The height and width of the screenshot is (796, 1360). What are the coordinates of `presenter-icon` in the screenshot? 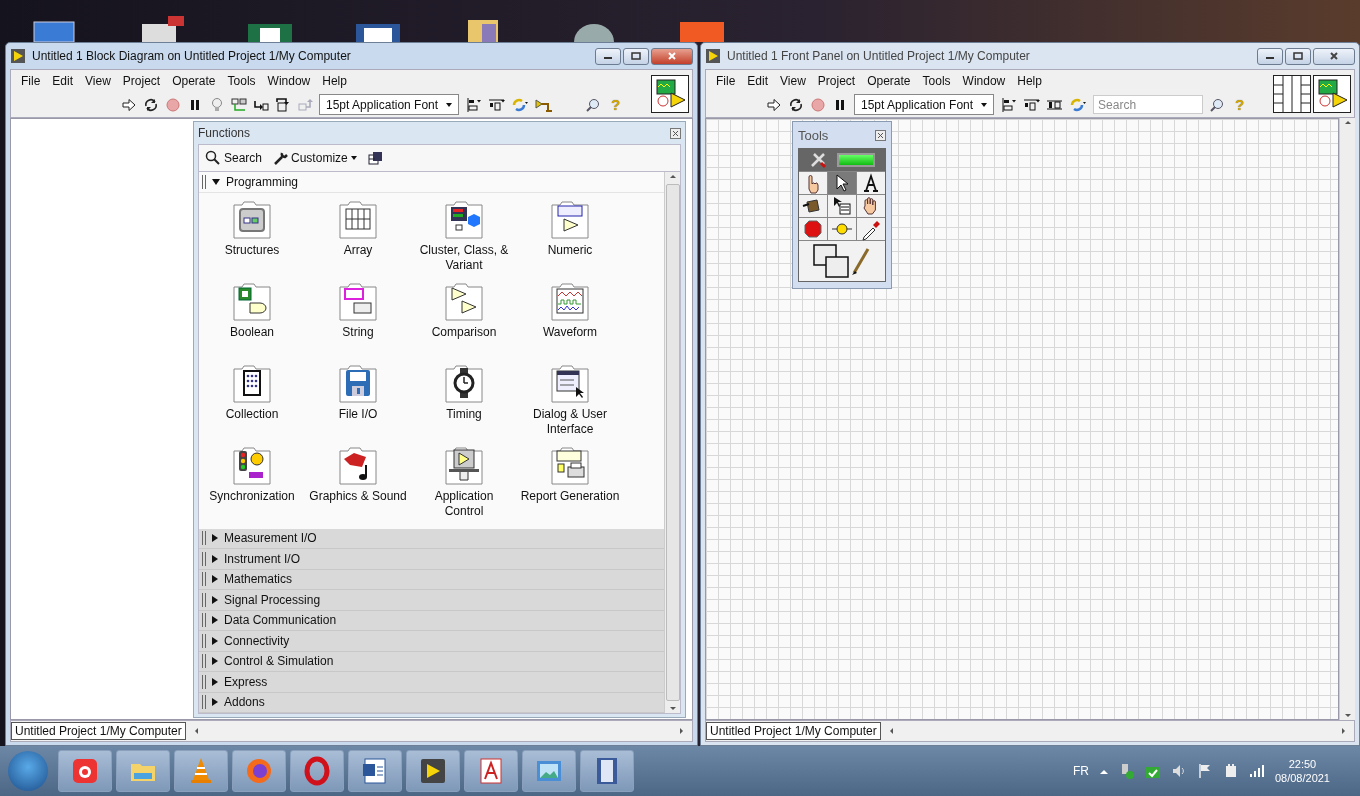 It's located at (464, 464).